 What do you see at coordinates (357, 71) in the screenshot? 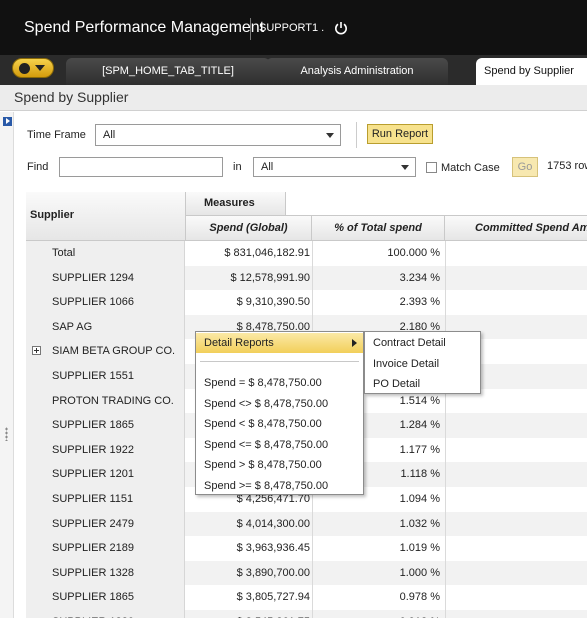
I see `tab-analysis-administration: Analysis Administration` at bounding box center [357, 71].